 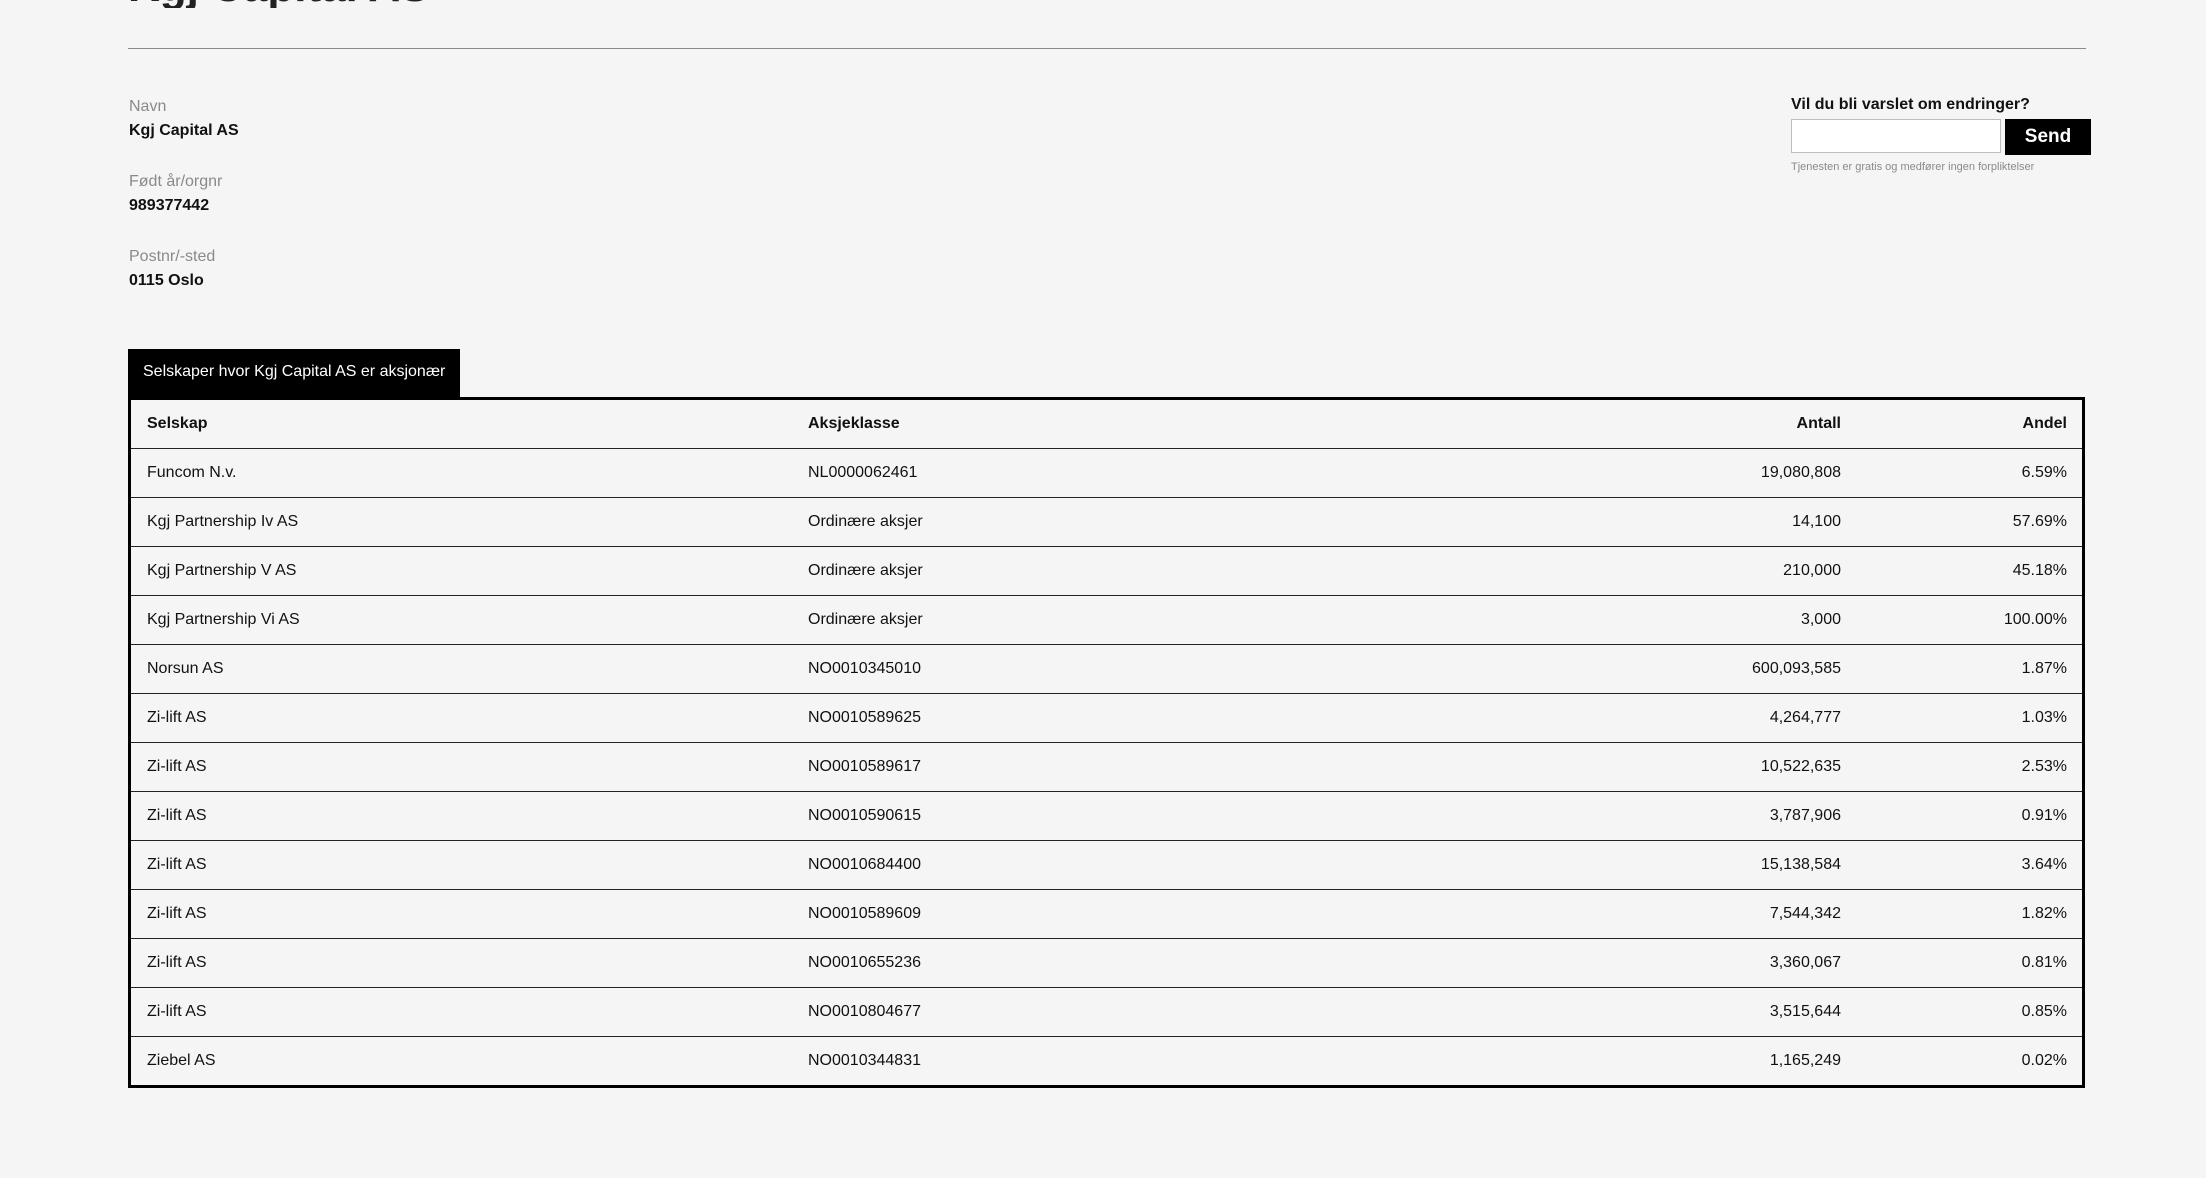 What do you see at coordinates (1143, 963) in the screenshot?
I see `share-class-cell: NO0010655236` at bounding box center [1143, 963].